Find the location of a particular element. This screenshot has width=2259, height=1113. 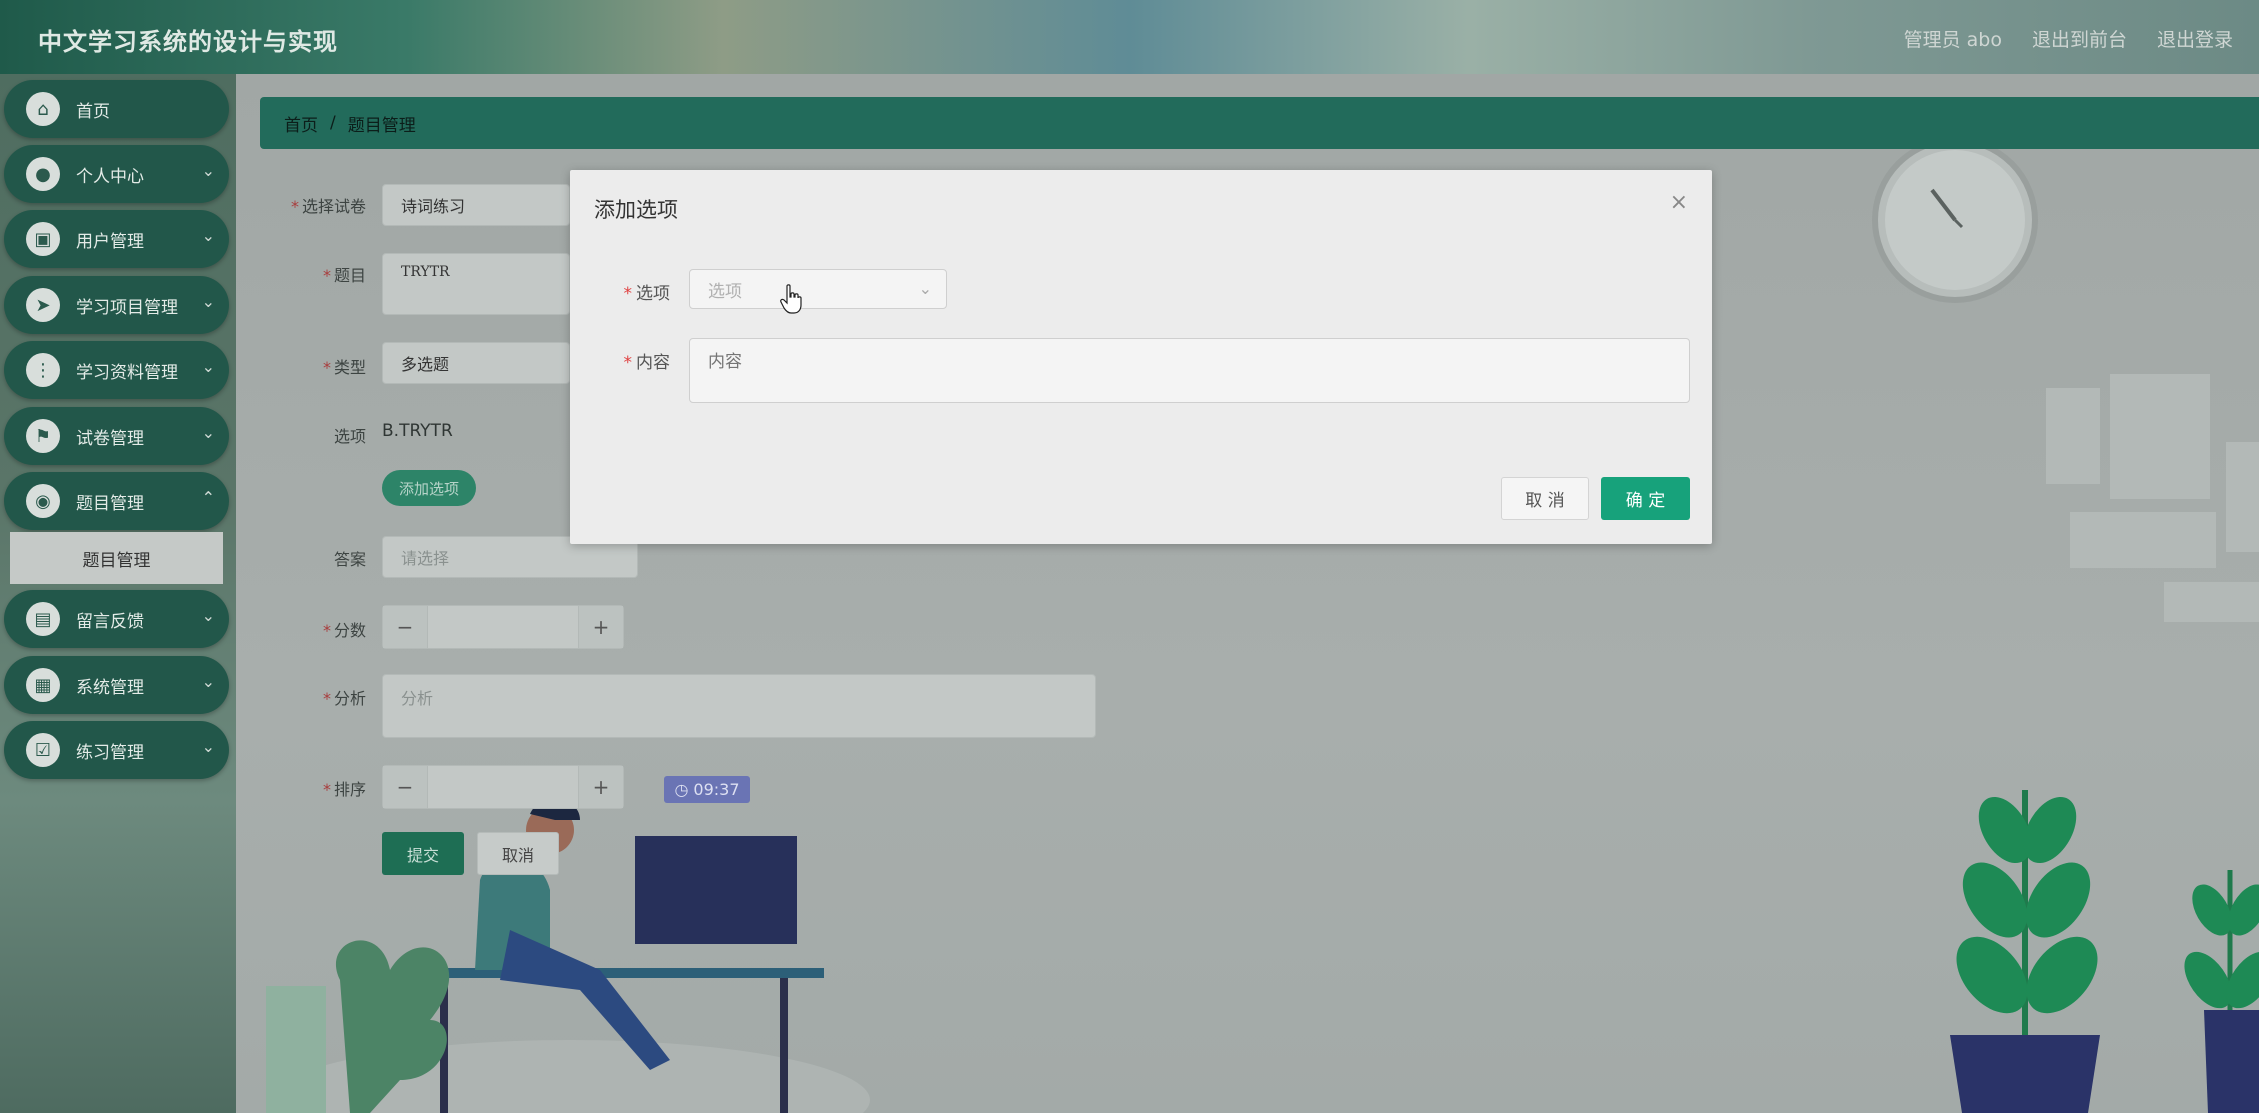

sidebar-item-label: 首页 is located at coordinates (93, 111).